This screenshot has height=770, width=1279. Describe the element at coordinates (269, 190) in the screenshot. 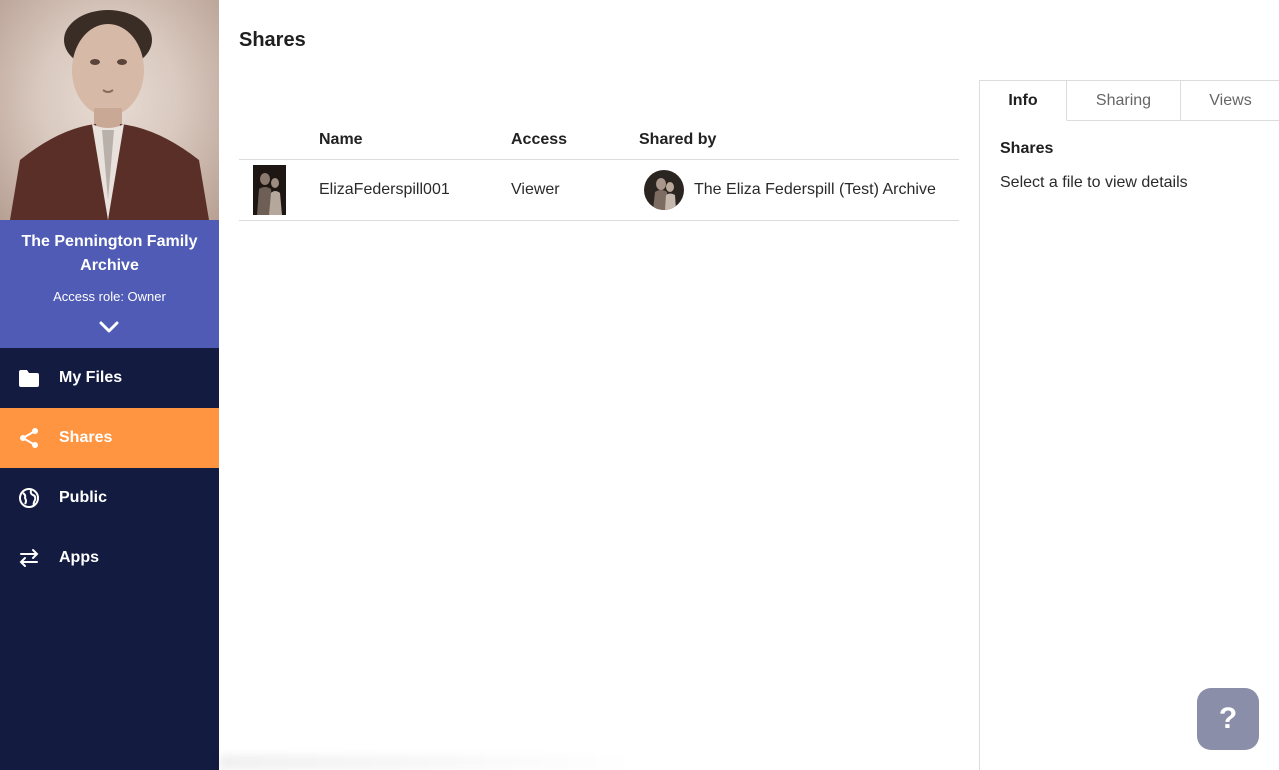

I see `file-thumbnail` at that location.